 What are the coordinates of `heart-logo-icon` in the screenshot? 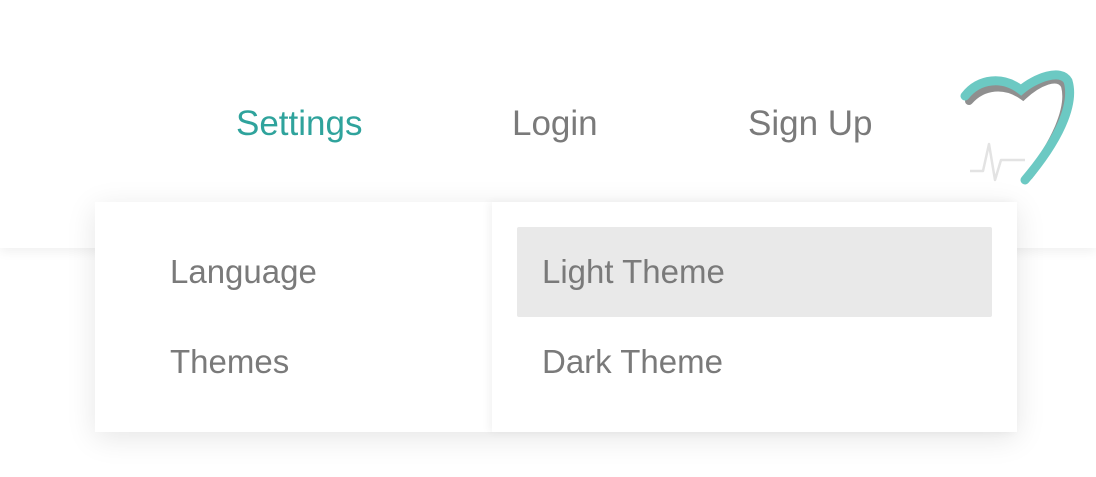 It's located at (1017, 128).